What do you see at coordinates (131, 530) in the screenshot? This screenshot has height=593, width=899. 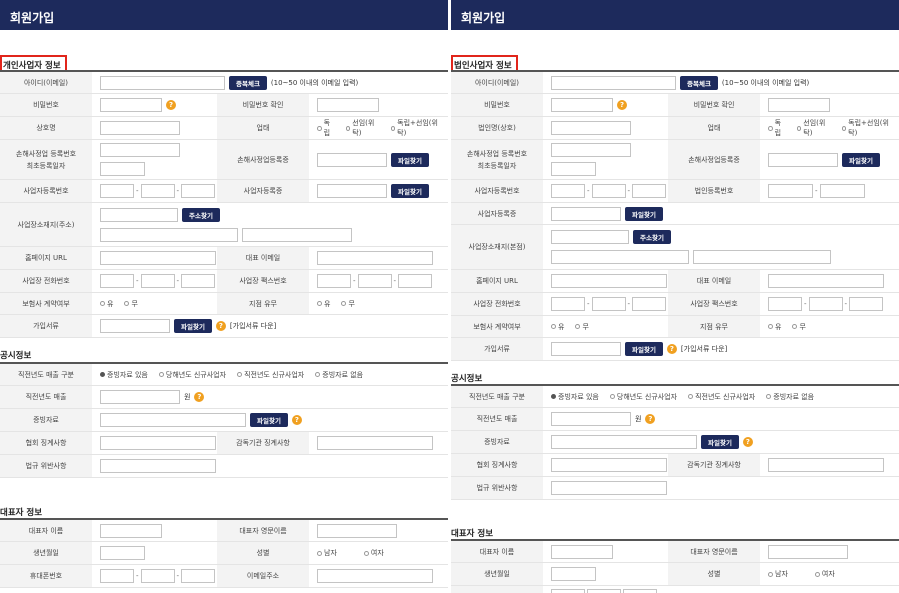 I see `rep-name-input` at bounding box center [131, 530].